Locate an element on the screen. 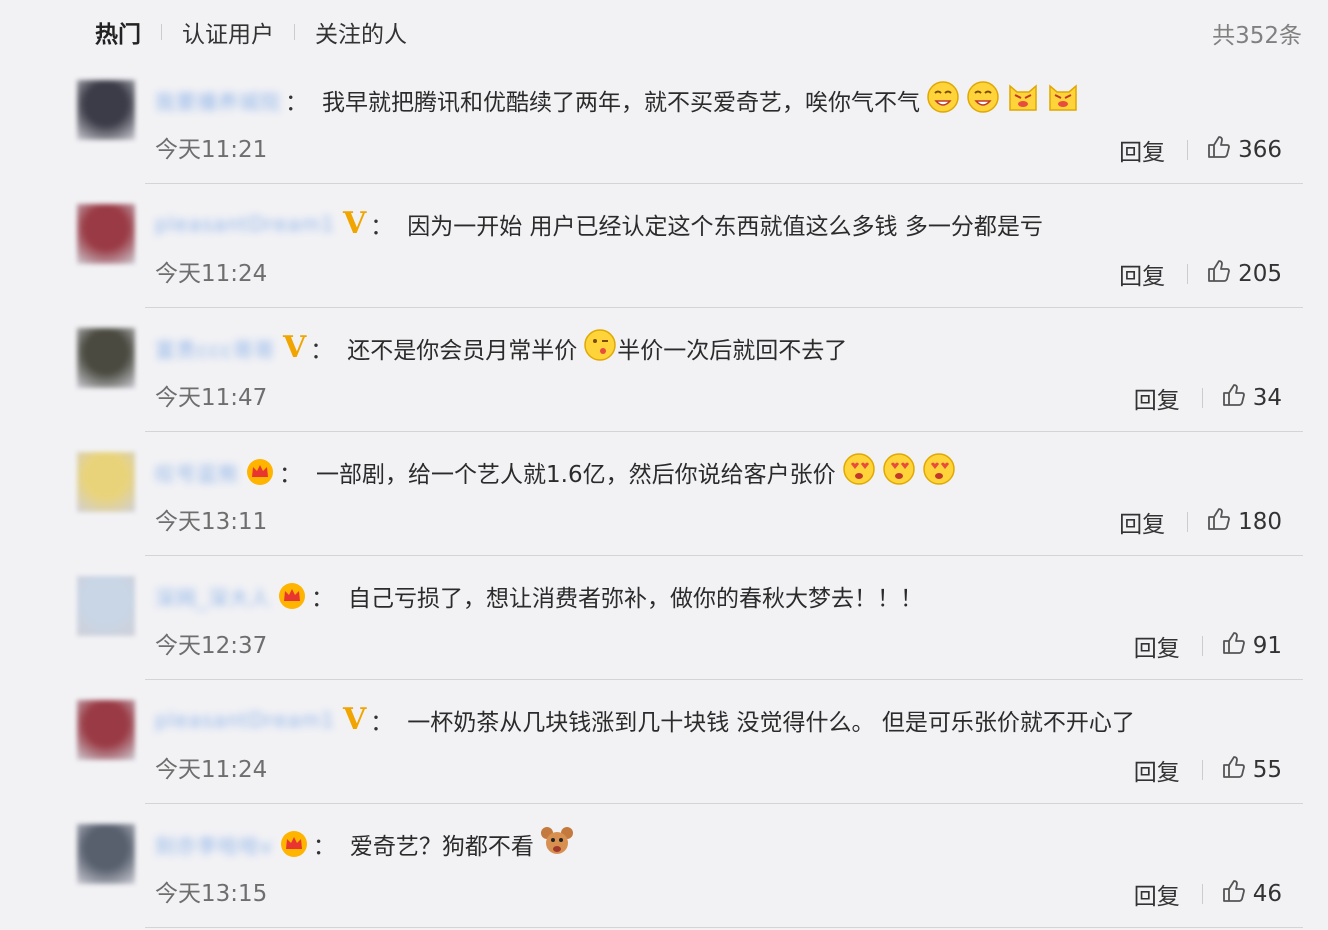  comment-filter-tabs: 热门 认证用户 关注的人 is located at coordinates (251, 32).